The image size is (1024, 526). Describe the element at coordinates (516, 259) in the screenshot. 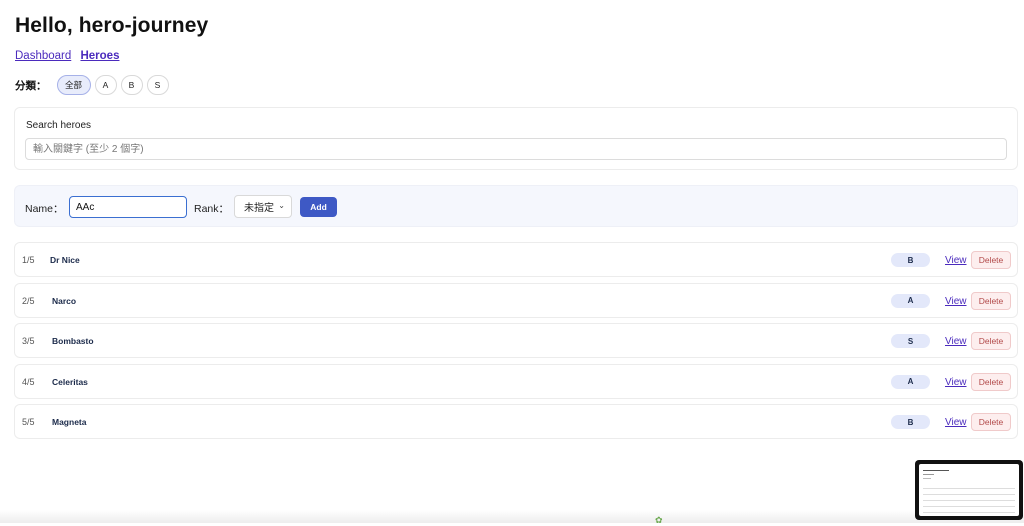

I see `hero-row: 1/5 Dr Nice B View Delete` at that location.